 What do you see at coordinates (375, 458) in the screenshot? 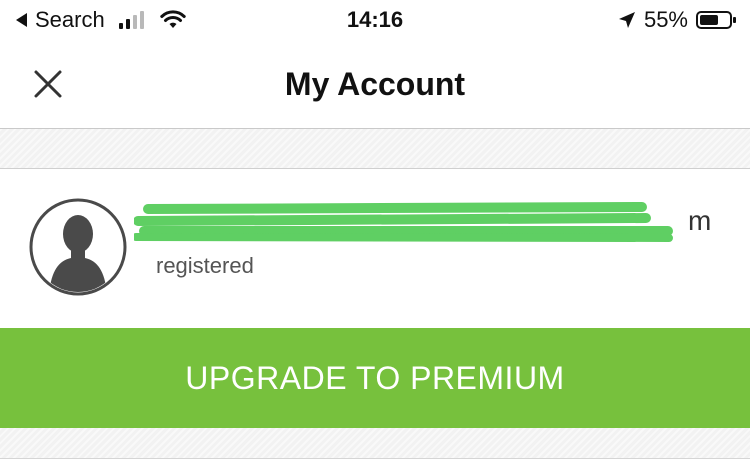
I see `divider` at bounding box center [375, 458].